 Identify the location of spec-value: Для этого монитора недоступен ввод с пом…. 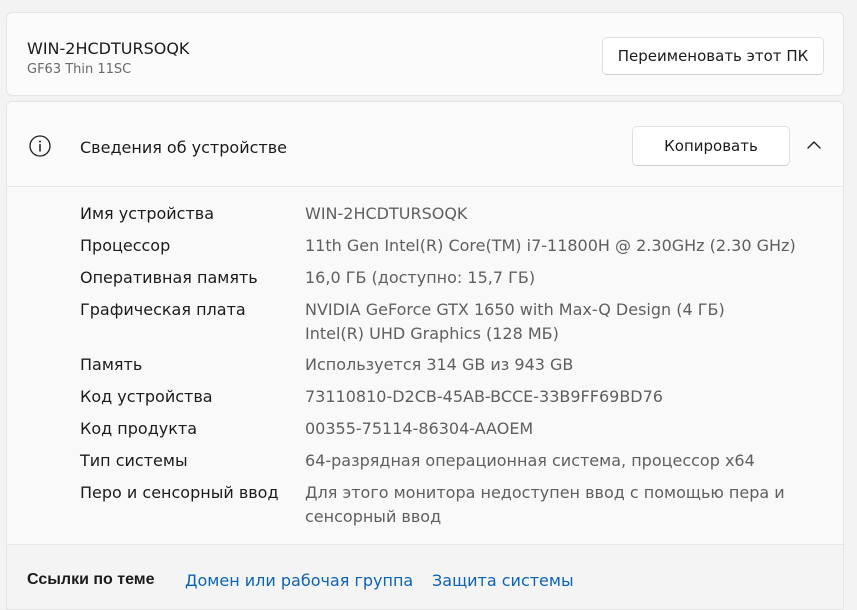
(545, 504).